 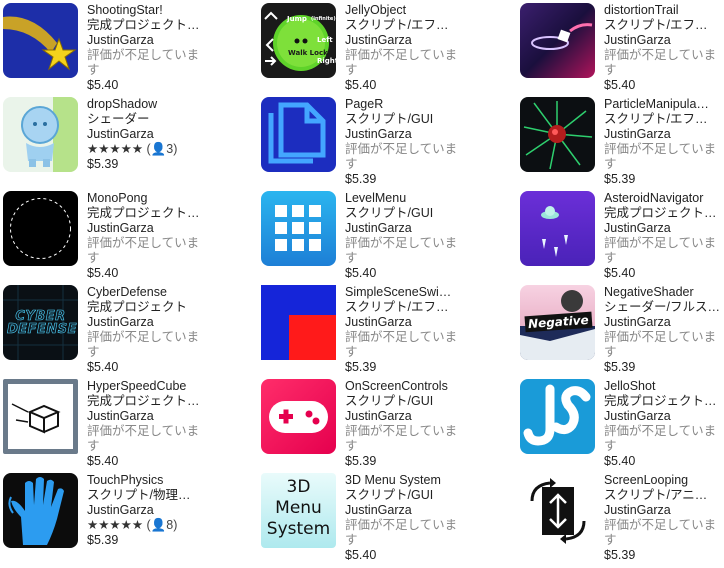 What do you see at coordinates (157, 307) in the screenshot?
I see `asset-category: 完成プロジェクト` at bounding box center [157, 307].